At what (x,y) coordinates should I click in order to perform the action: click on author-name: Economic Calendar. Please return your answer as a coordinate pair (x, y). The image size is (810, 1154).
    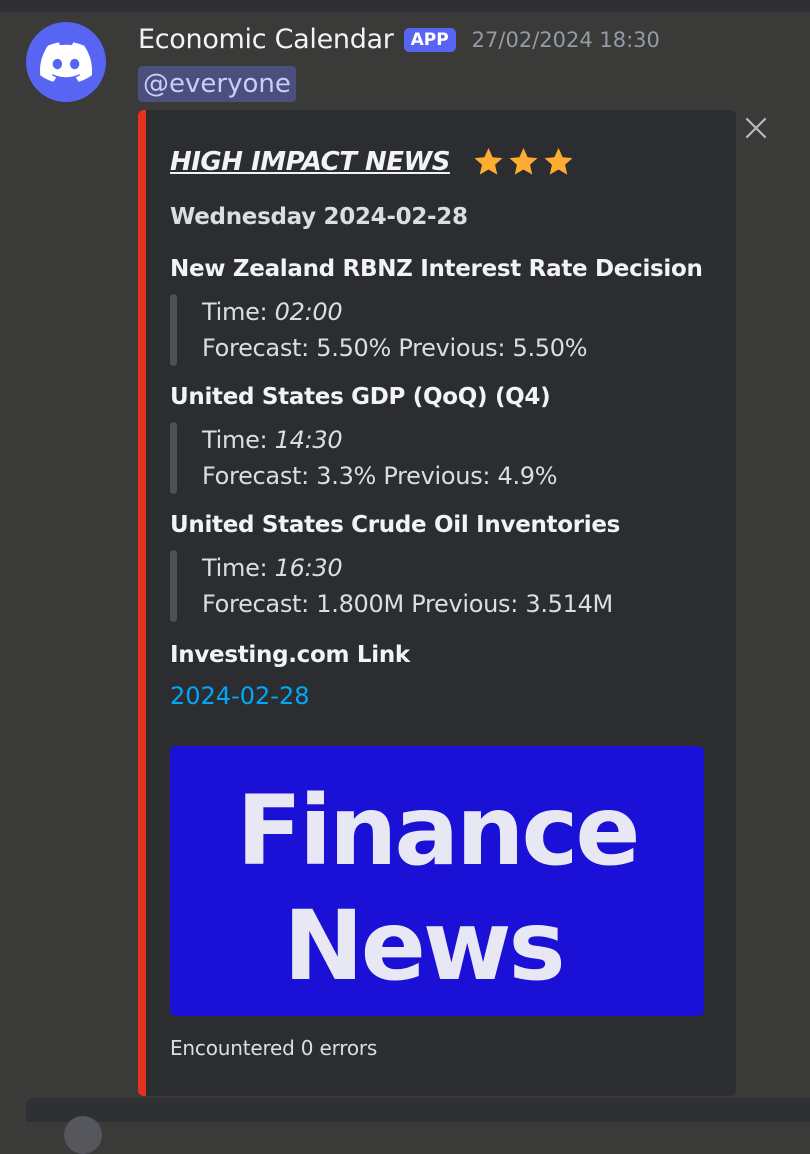
    Looking at the image, I should click on (266, 39).